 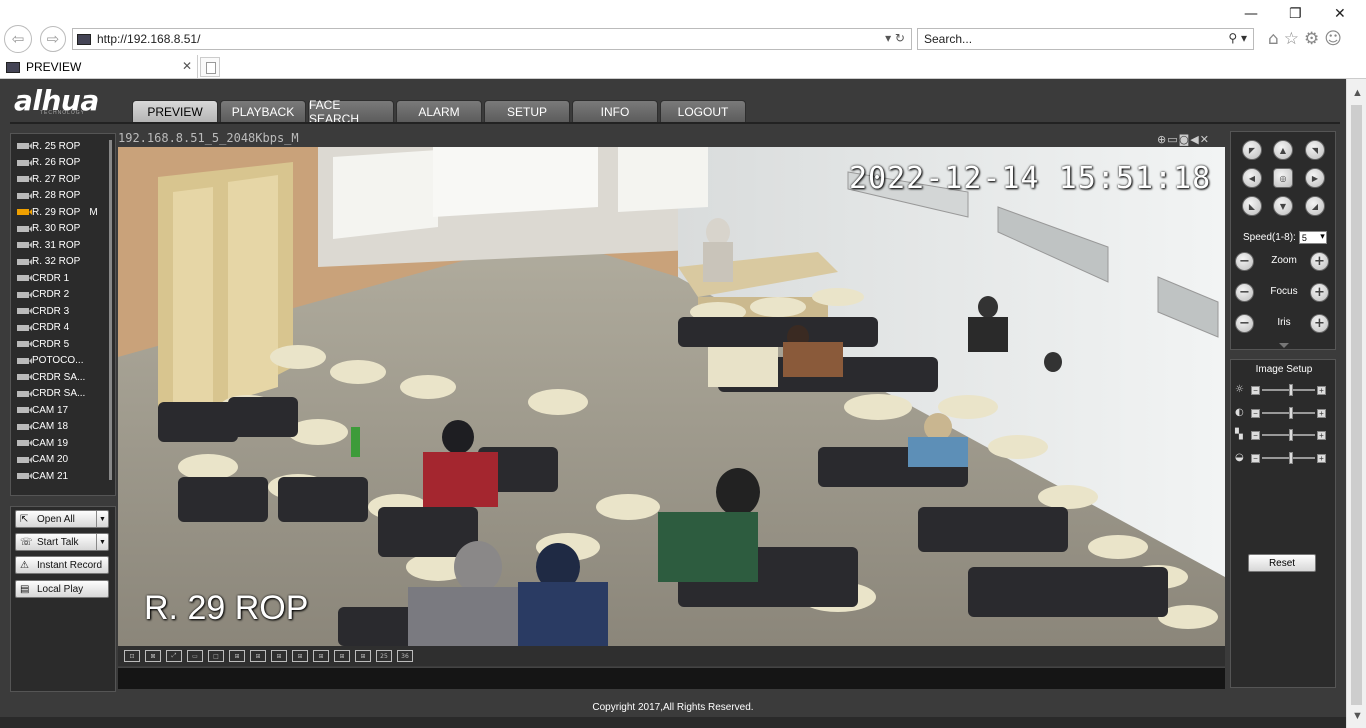 What do you see at coordinates (1283, 412) in the screenshot?
I see `contrast-slider: ◐ − +` at bounding box center [1283, 412].